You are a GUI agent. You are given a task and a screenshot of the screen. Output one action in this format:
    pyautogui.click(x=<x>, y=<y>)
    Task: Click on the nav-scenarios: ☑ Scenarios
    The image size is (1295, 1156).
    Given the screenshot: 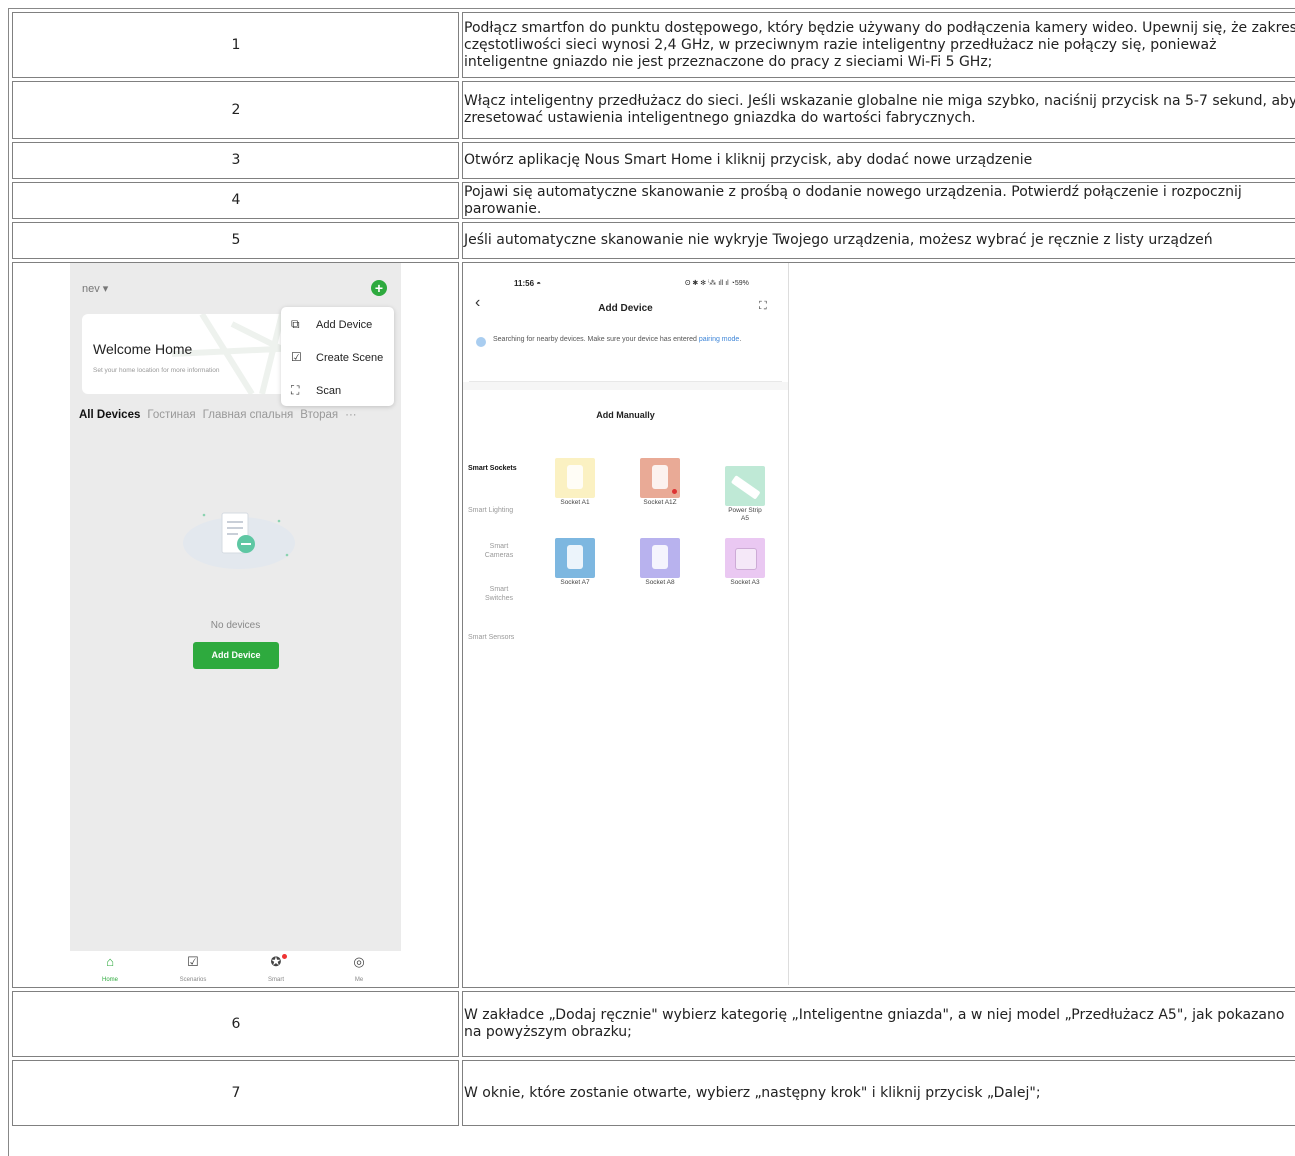 What is the action you would take?
    pyautogui.click(x=193, y=971)
    